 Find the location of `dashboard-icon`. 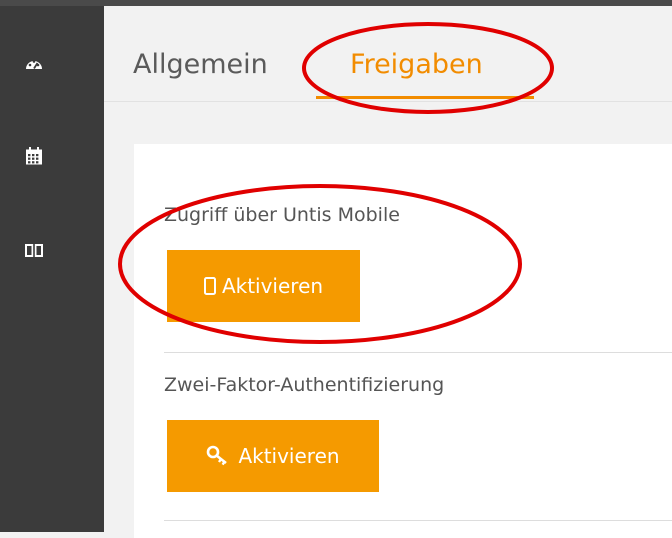

dashboard-icon is located at coordinates (34, 64).